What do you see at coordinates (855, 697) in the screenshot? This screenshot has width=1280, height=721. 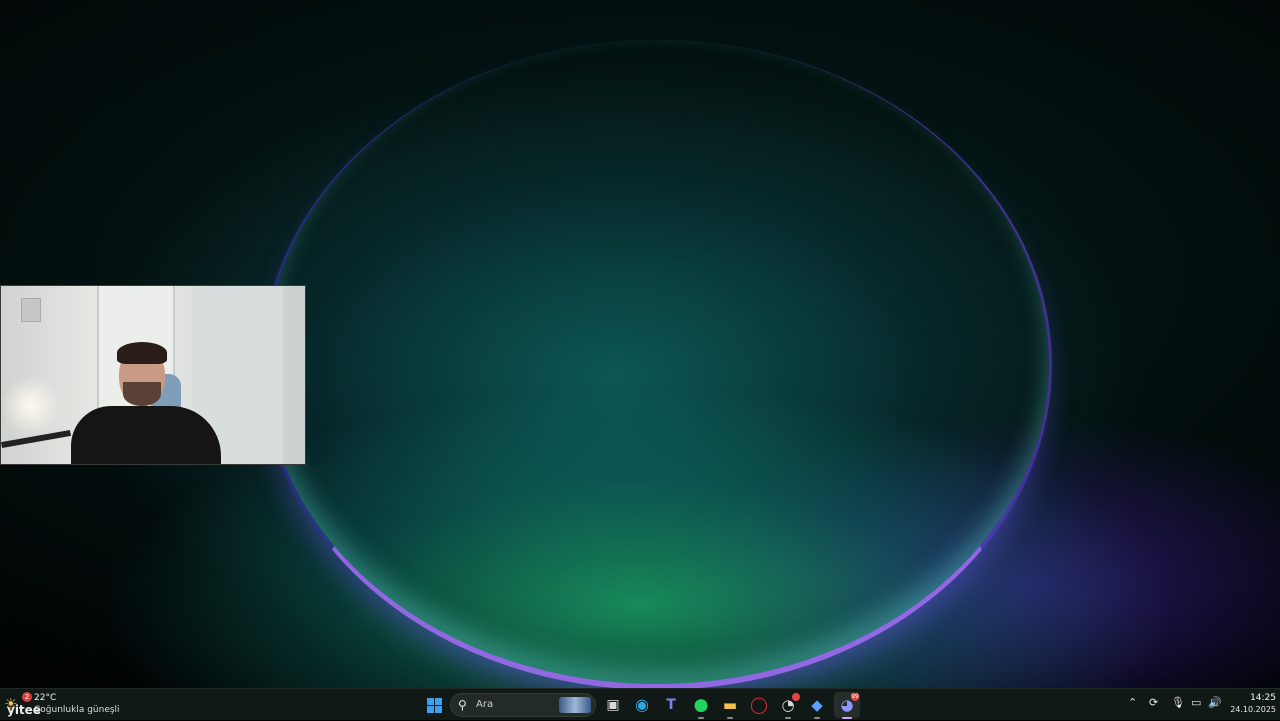 I see `discord-badge: 99` at bounding box center [855, 697].